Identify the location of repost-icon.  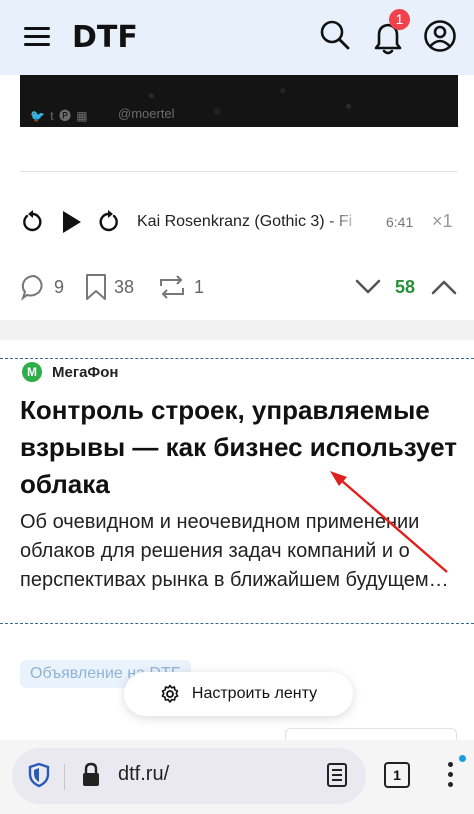
(172, 287).